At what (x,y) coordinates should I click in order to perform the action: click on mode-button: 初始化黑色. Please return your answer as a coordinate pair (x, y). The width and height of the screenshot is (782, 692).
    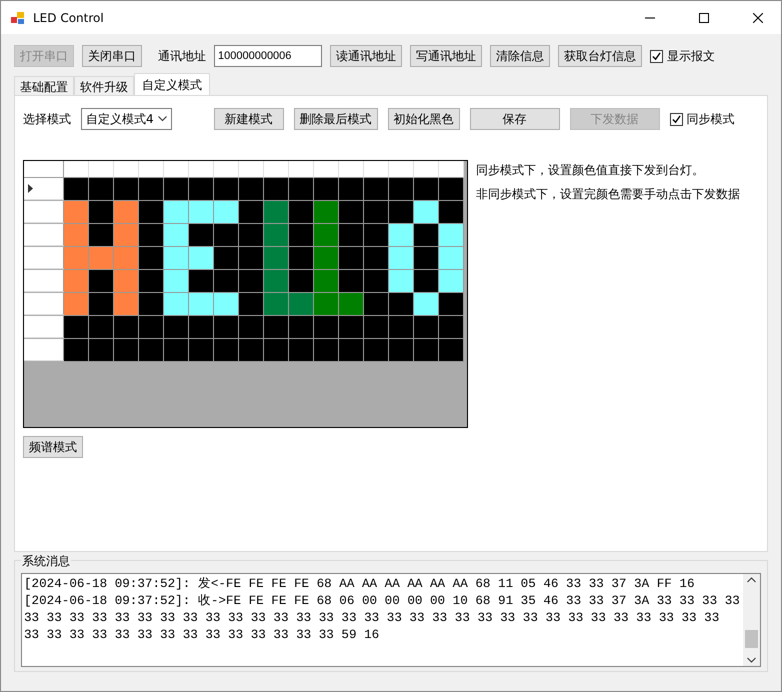
    Looking at the image, I should click on (424, 119).